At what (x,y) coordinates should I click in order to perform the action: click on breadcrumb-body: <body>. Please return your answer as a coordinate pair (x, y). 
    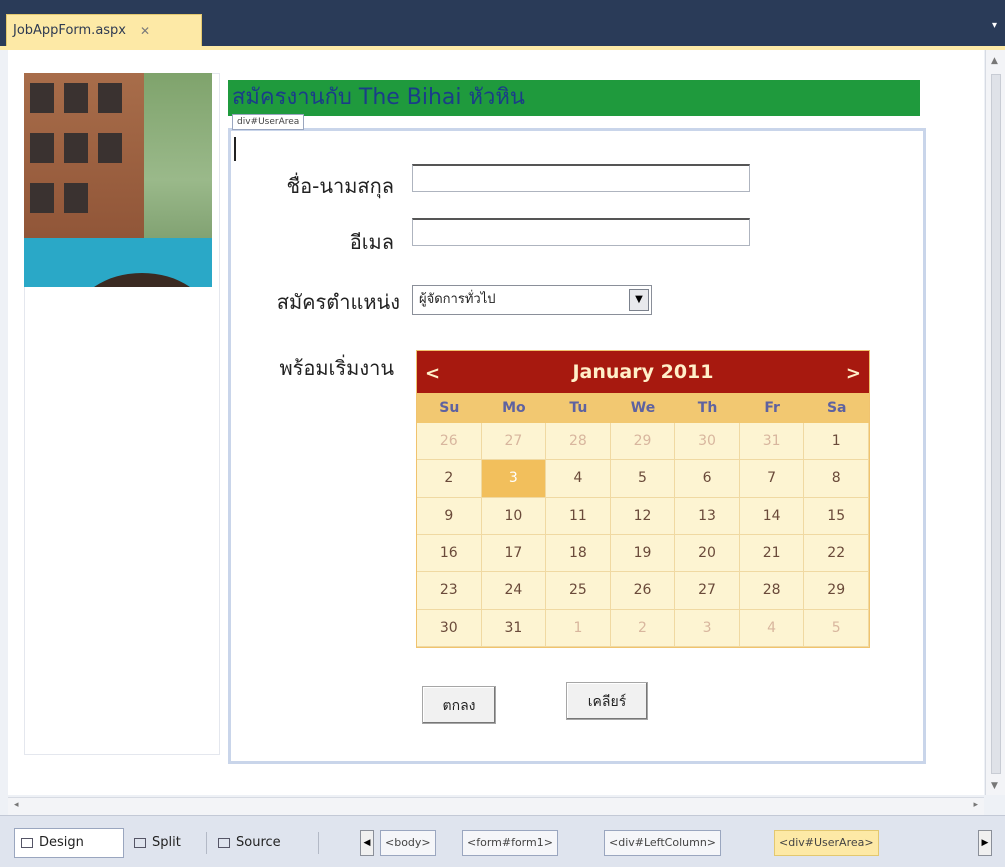
    Looking at the image, I should click on (408, 843).